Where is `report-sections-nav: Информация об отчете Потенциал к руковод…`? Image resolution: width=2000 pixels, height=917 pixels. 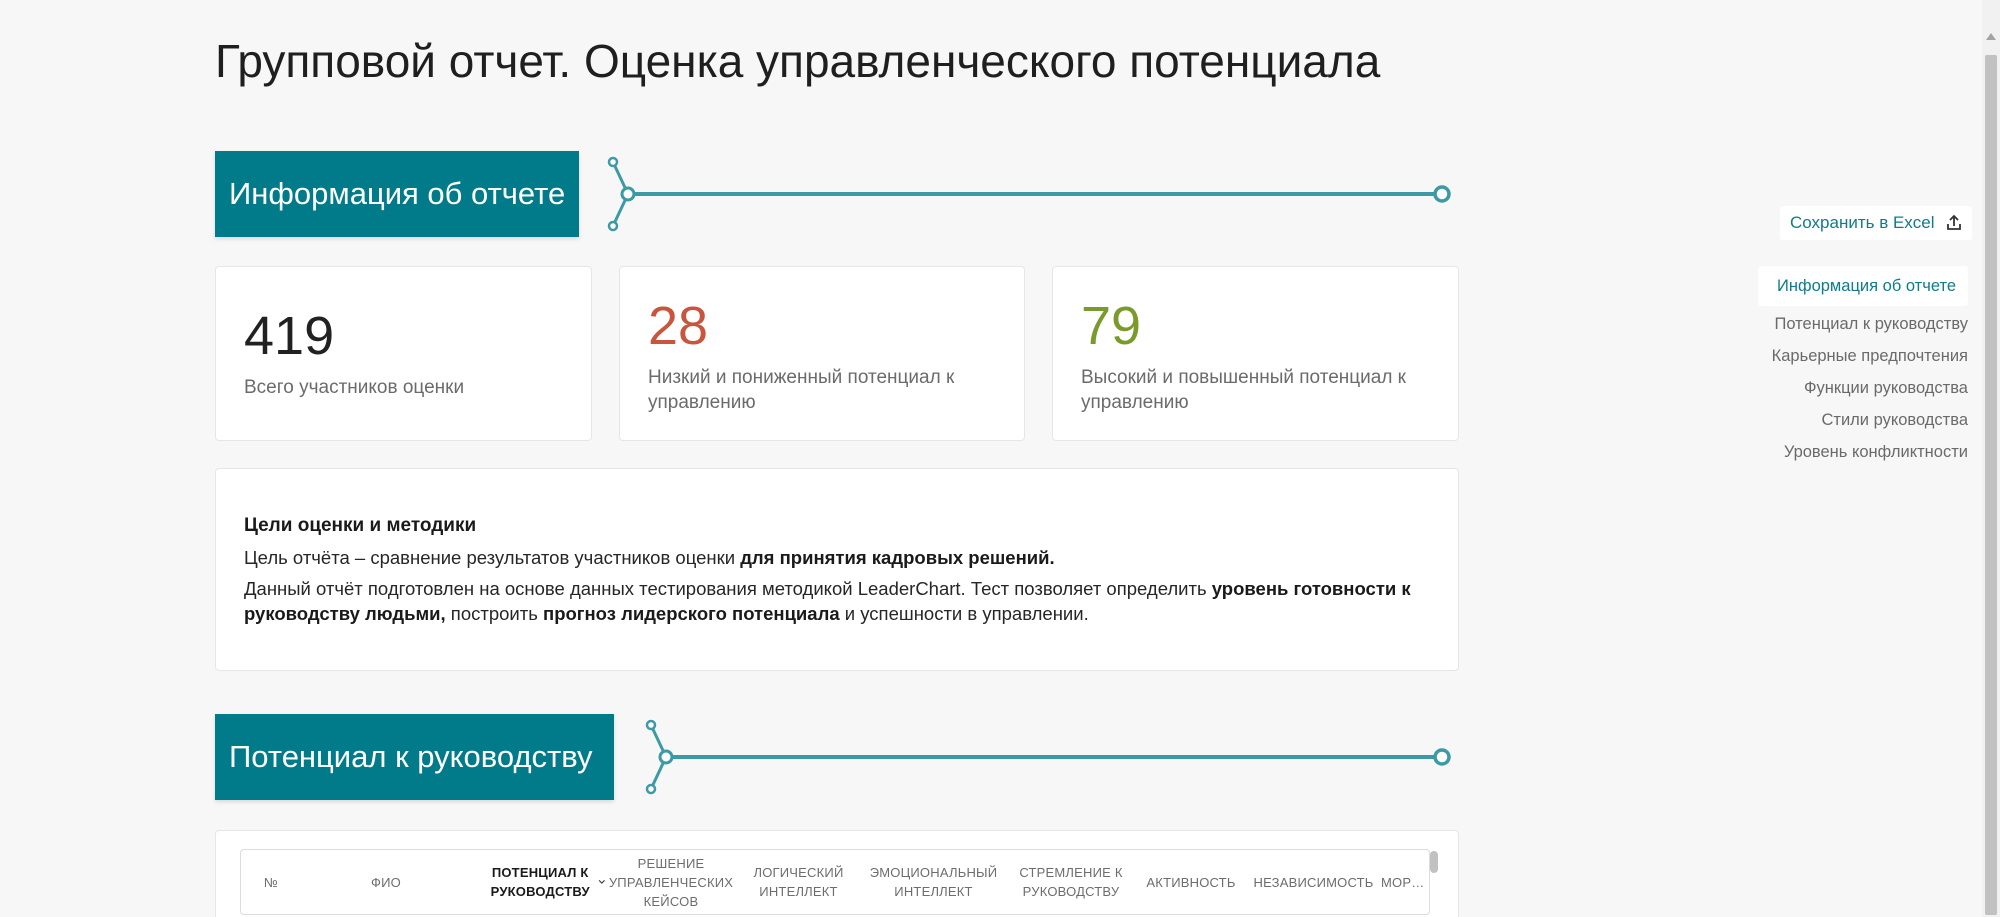 report-sections-nav: Информация об отчете Потенциал к руковод… is located at coordinates (1848, 367).